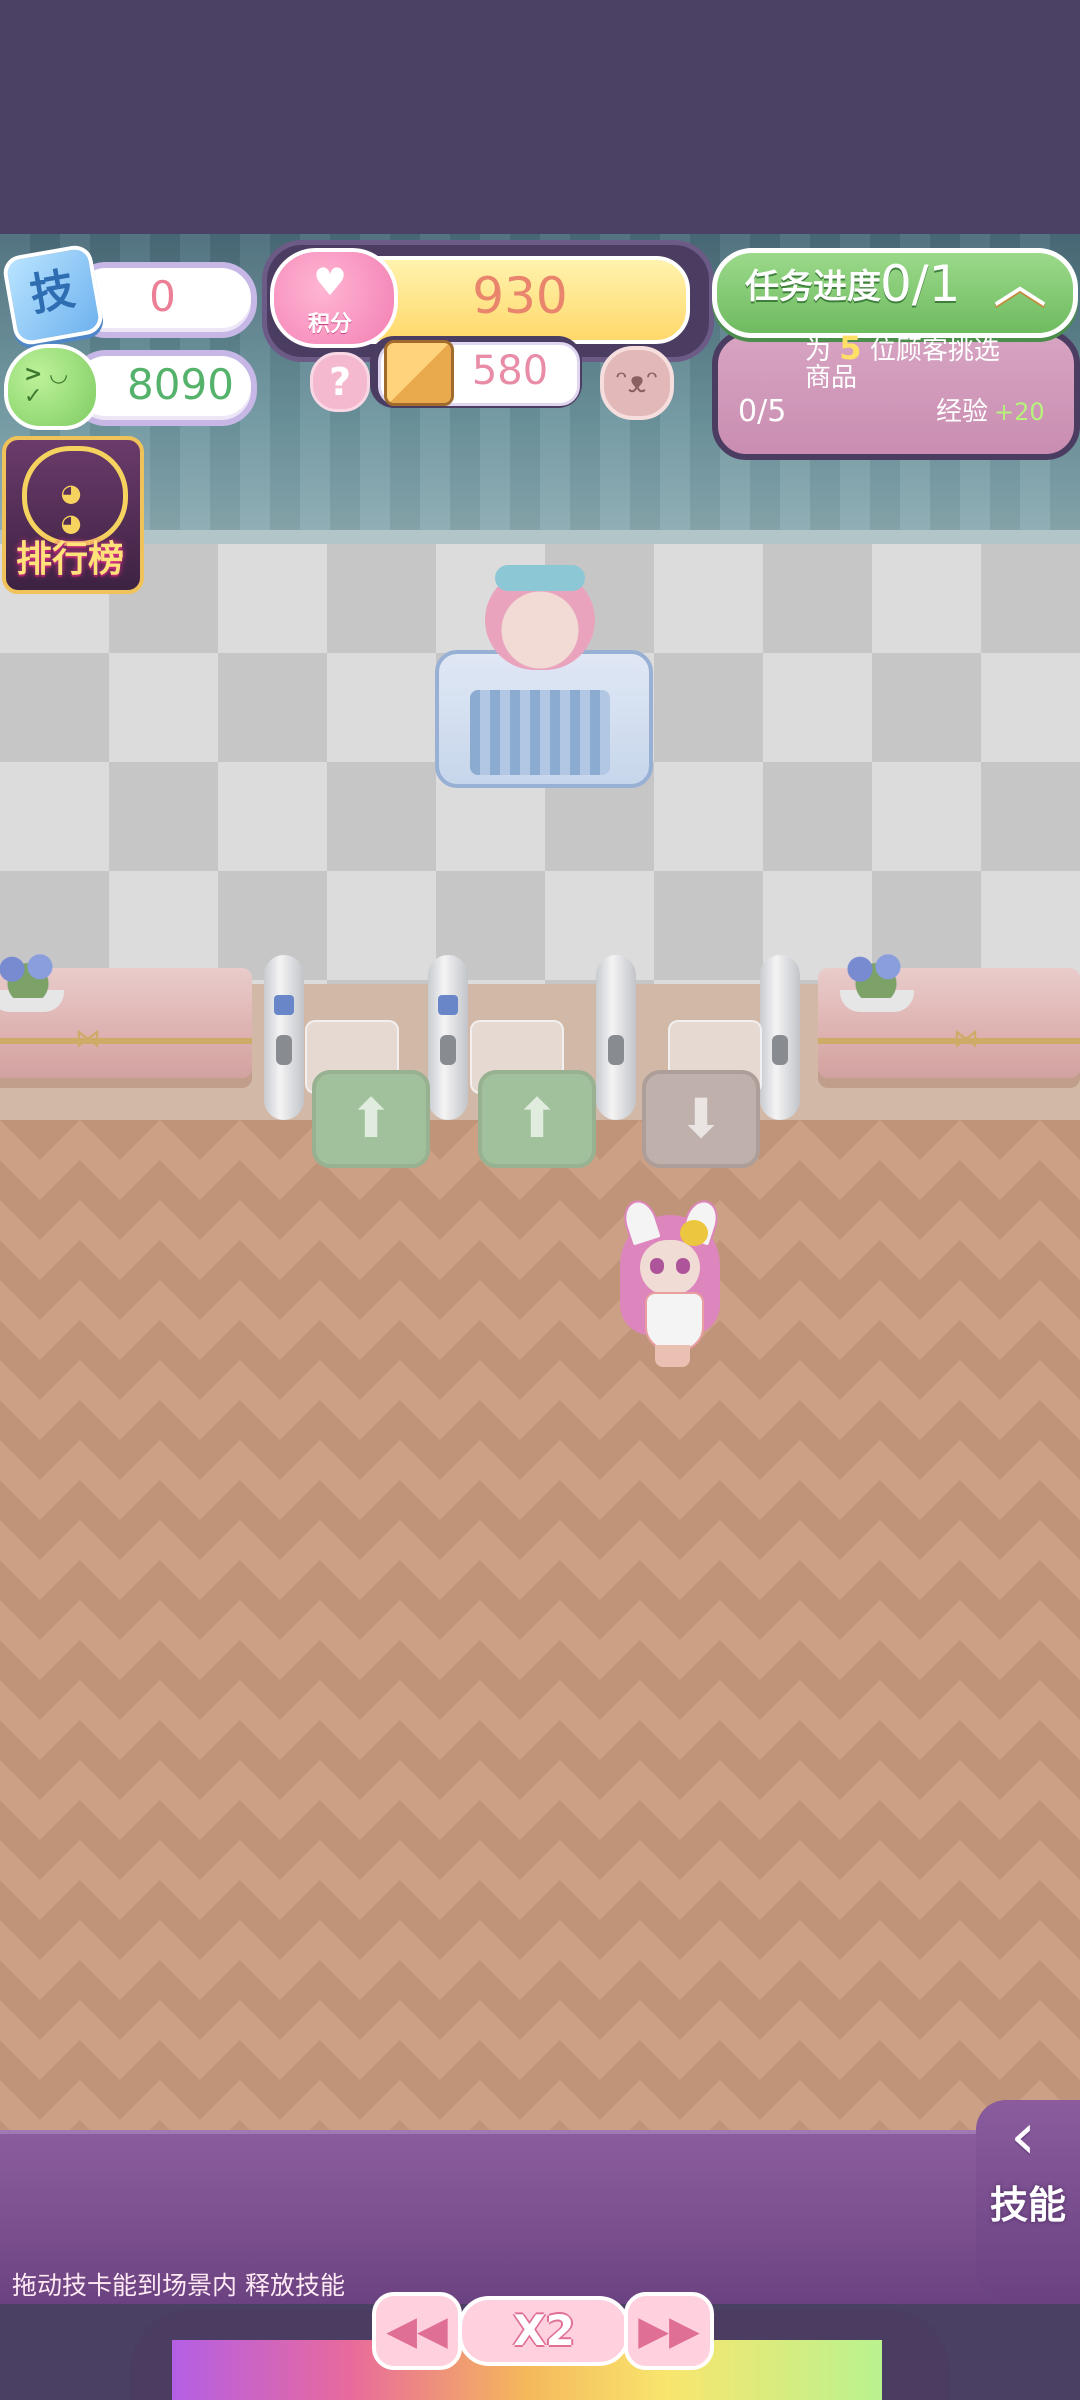 The height and width of the screenshot is (2400, 1080). Describe the element at coordinates (540, 117) in the screenshot. I see `top-status-area` at that location.